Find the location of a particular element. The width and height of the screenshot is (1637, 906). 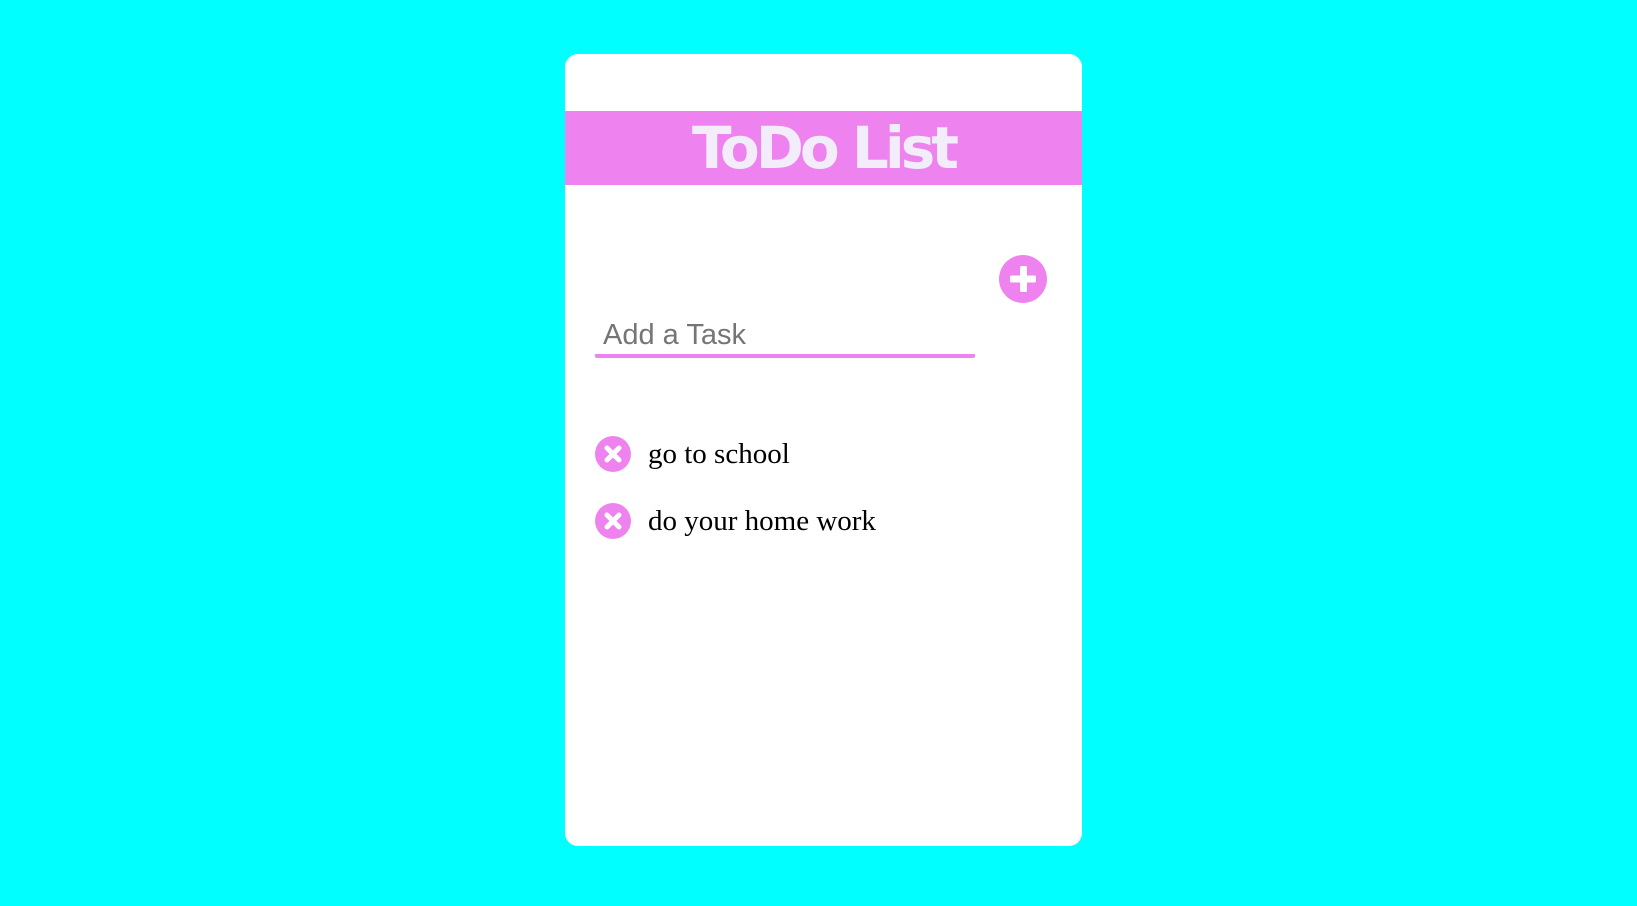

task-label: go to school is located at coordinates (719, 453).